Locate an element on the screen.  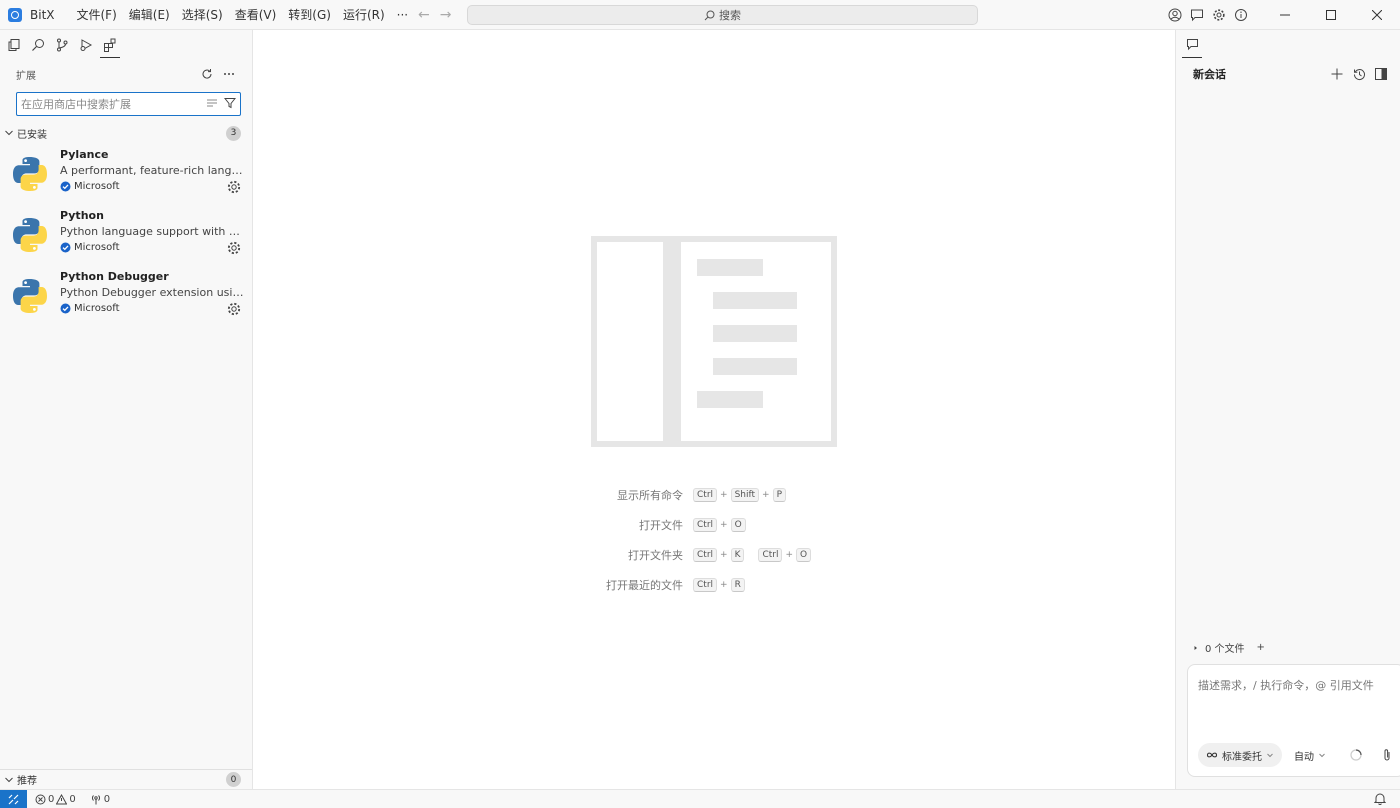
history-icon is located at coordinates (1359, 74).